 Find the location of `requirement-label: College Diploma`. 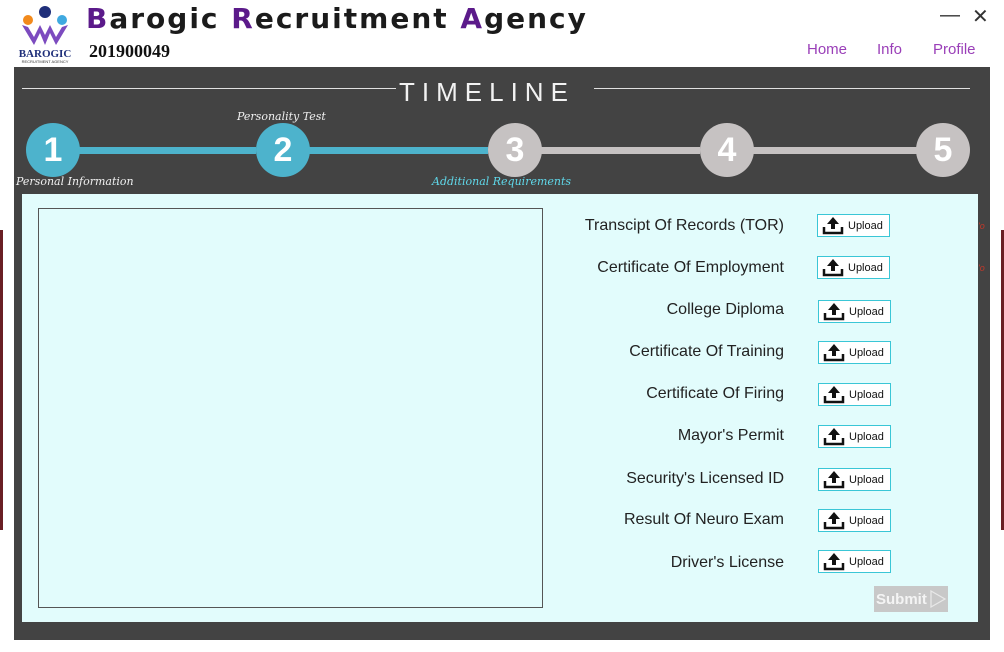

requirement-label: College Diploma is located at coordinates (725, 309).